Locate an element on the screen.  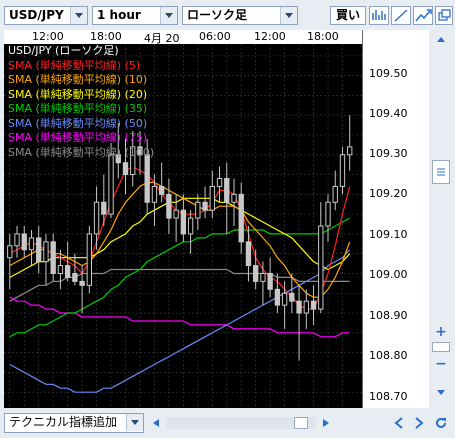
scroll-up-icon is located at coordinates (441, 39).